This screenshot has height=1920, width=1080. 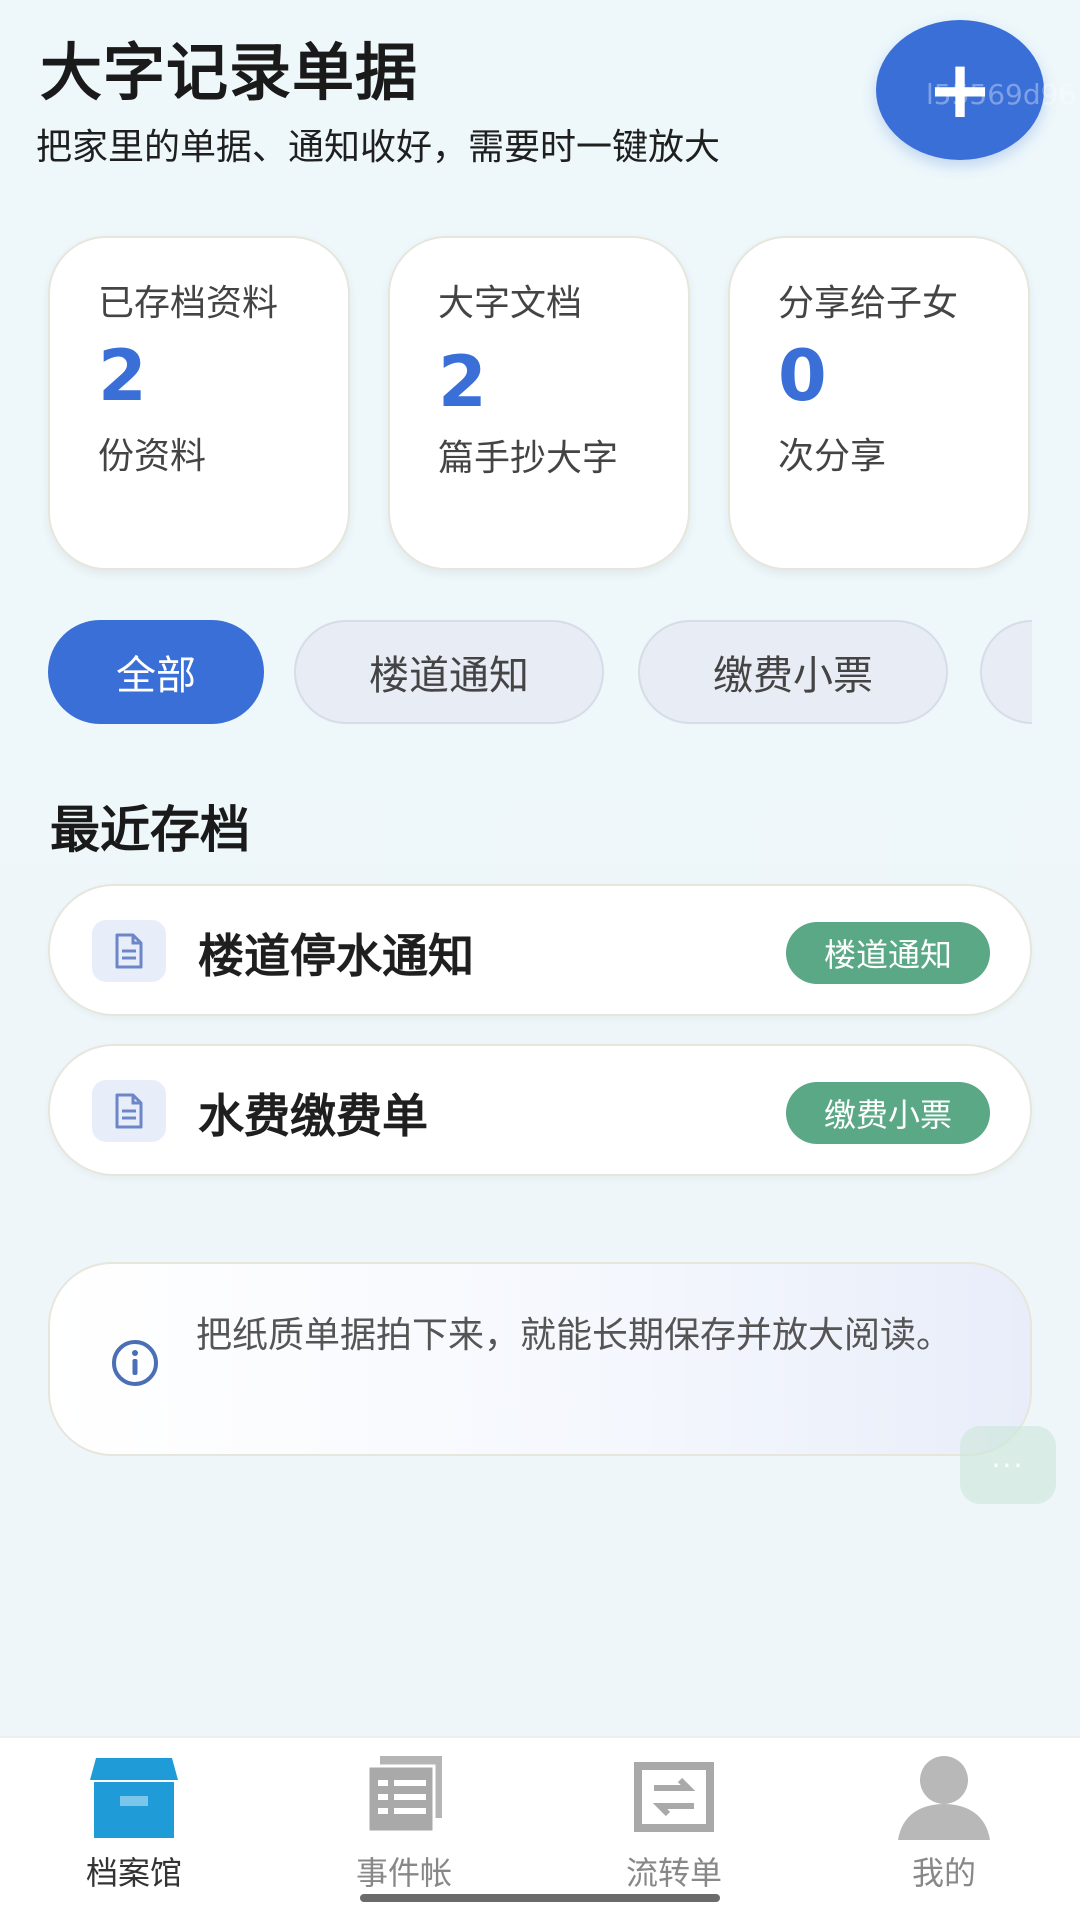 What do you see at coordinates (832, 456) in the screenshot?
I see `stat-unit: 次分享` at bounding box center [832, 456].